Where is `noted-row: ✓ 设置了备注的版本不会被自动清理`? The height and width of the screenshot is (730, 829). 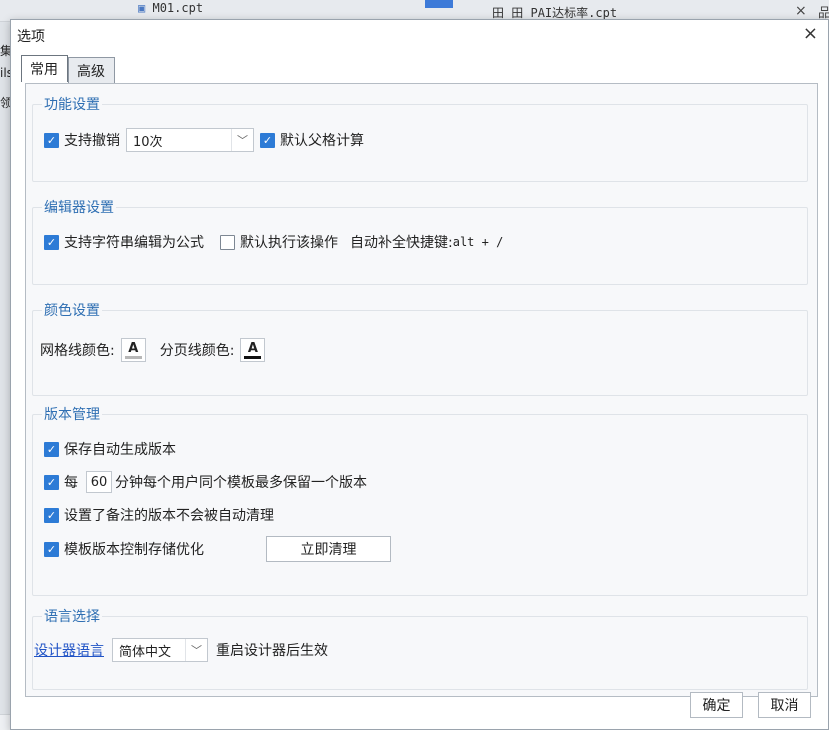 noted-row: ✓ 设置了备注的版本不会被自动清理 is located at coordinates (159, 515).